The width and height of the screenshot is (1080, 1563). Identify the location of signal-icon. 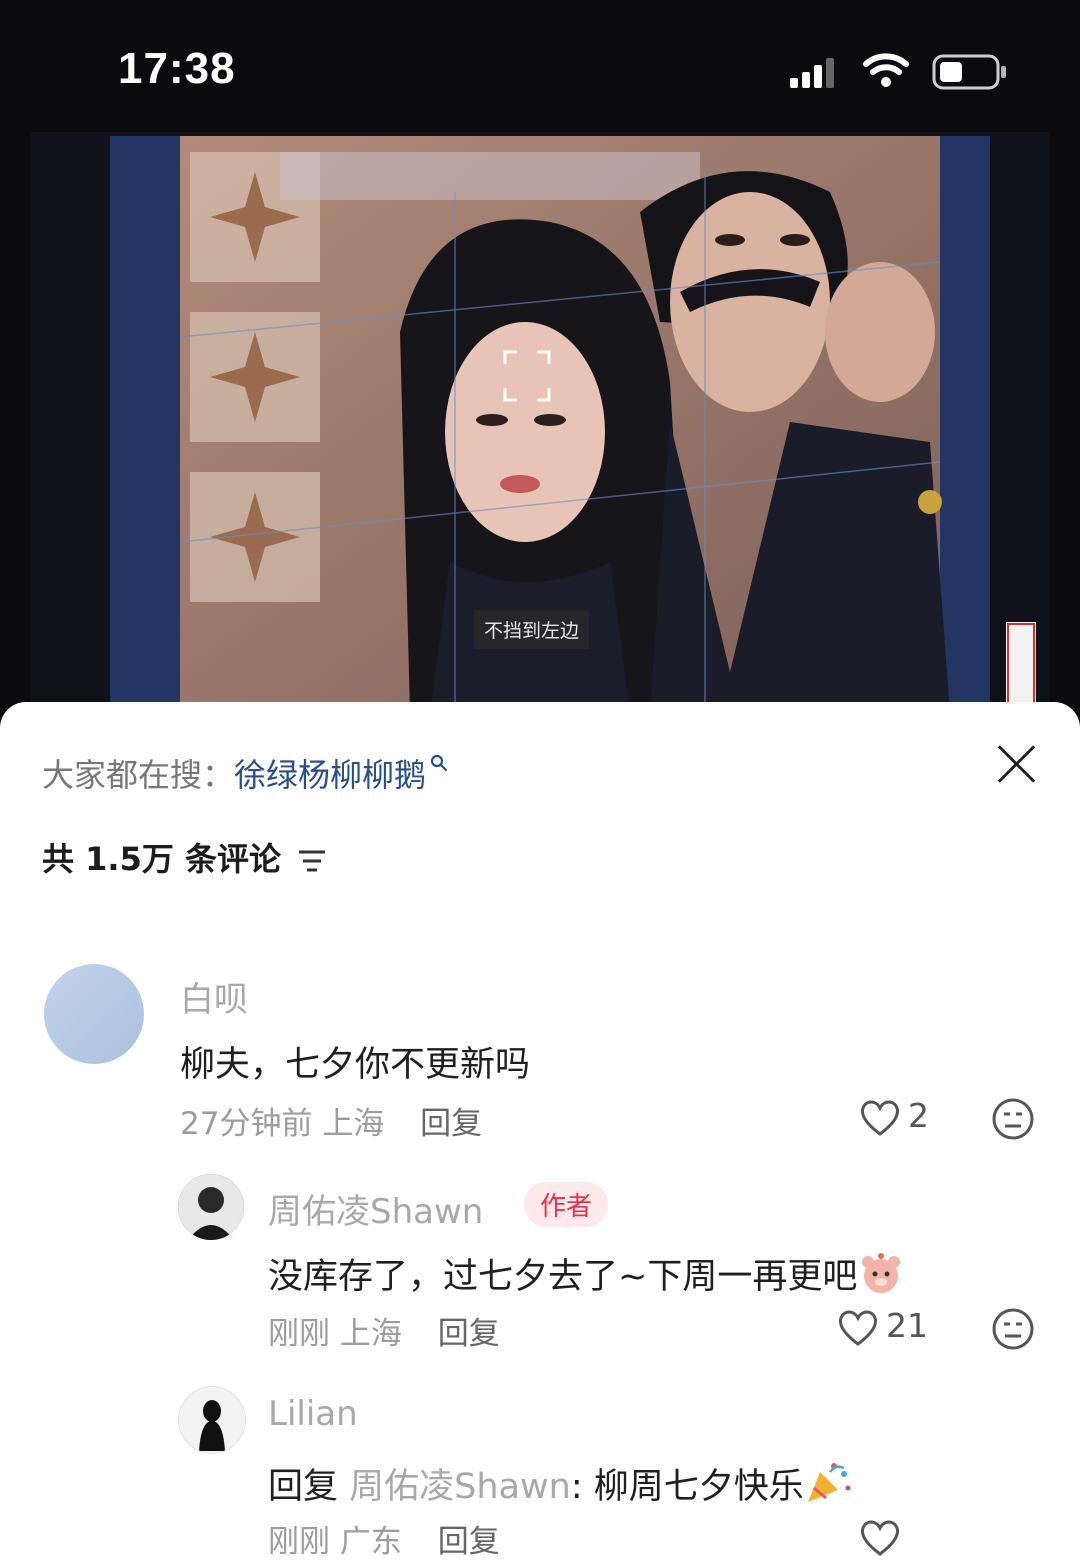
(812, 73).